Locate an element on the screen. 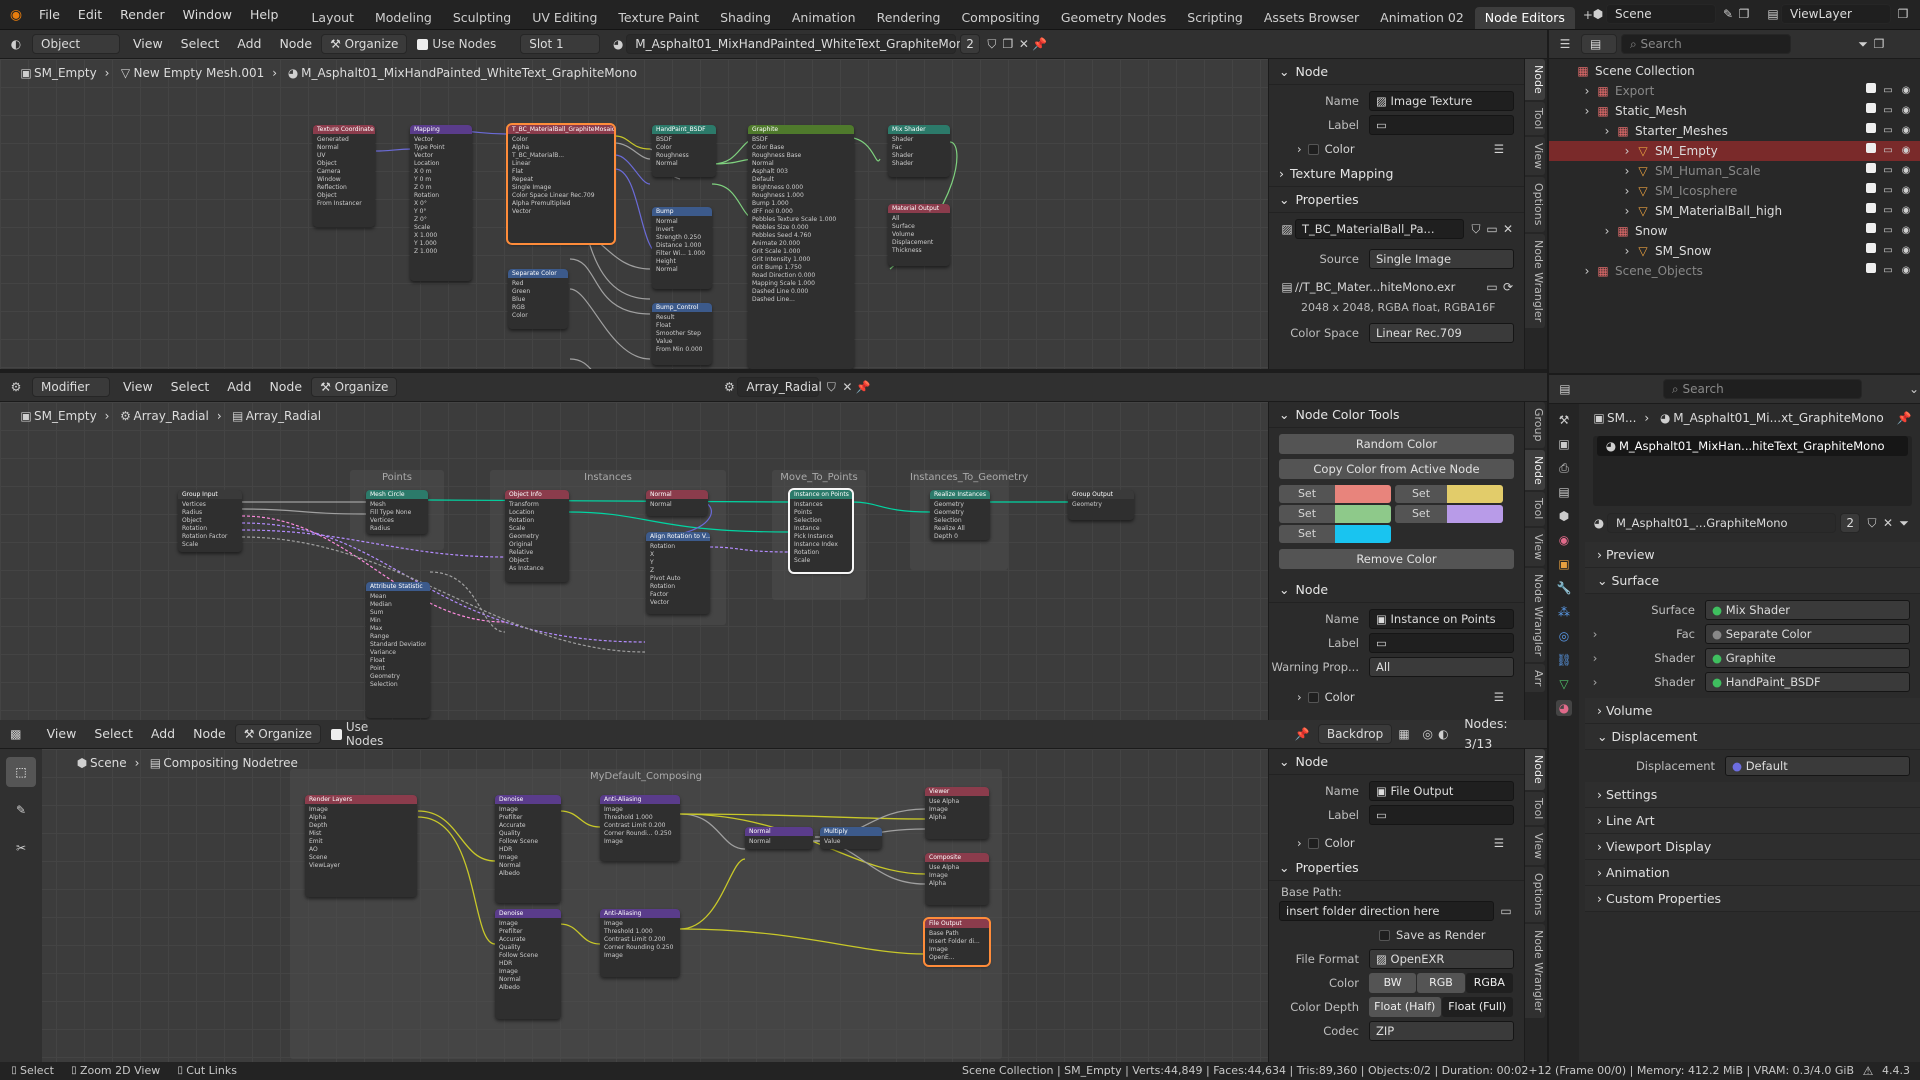  node-socket-row: Depth 0 is located at coordinates (960, 536).